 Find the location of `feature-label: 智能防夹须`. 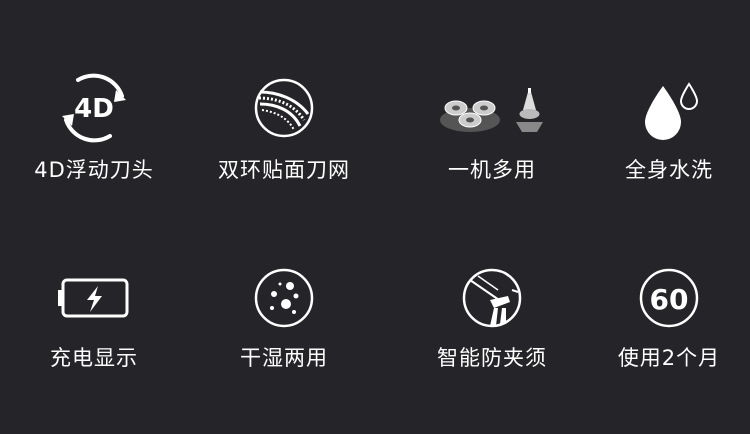

feature-label: 智能防夹须 is located at coordinates (492, 358).